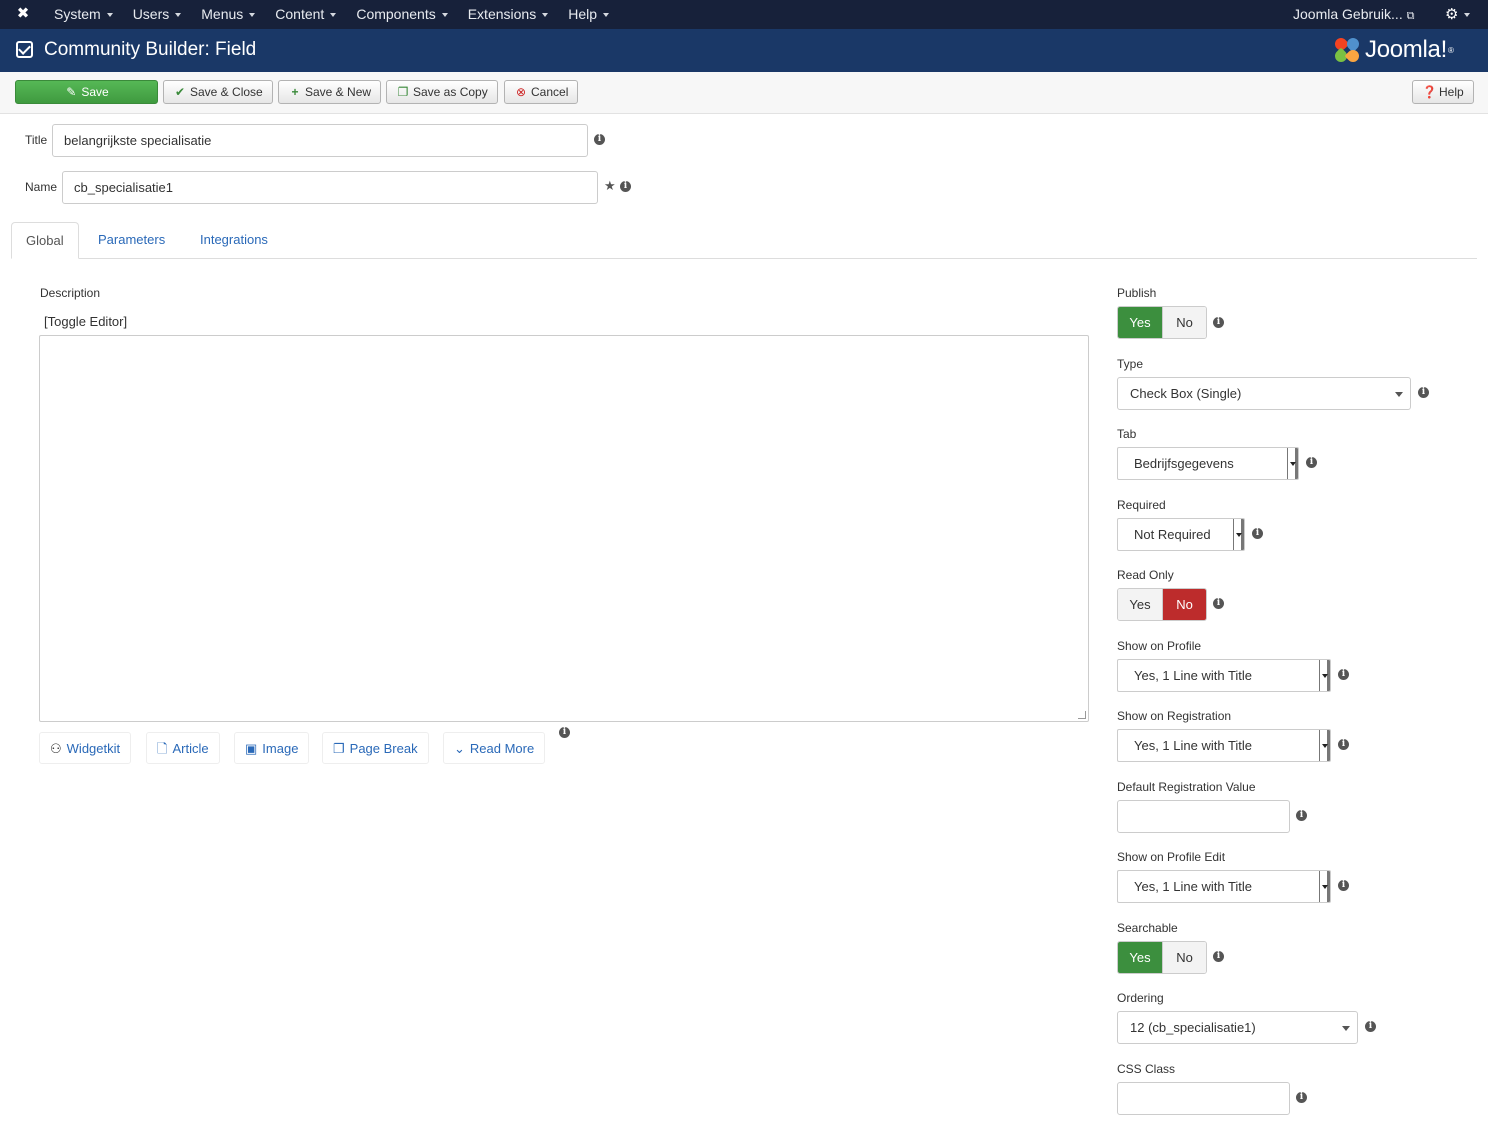 Image resolution: width=1500 pixels, height=1143 pixels. What do you see at coordinates (1184, 604) in the screenshot?
I see `read-only-no: No` at bounding box center [1184, 604].